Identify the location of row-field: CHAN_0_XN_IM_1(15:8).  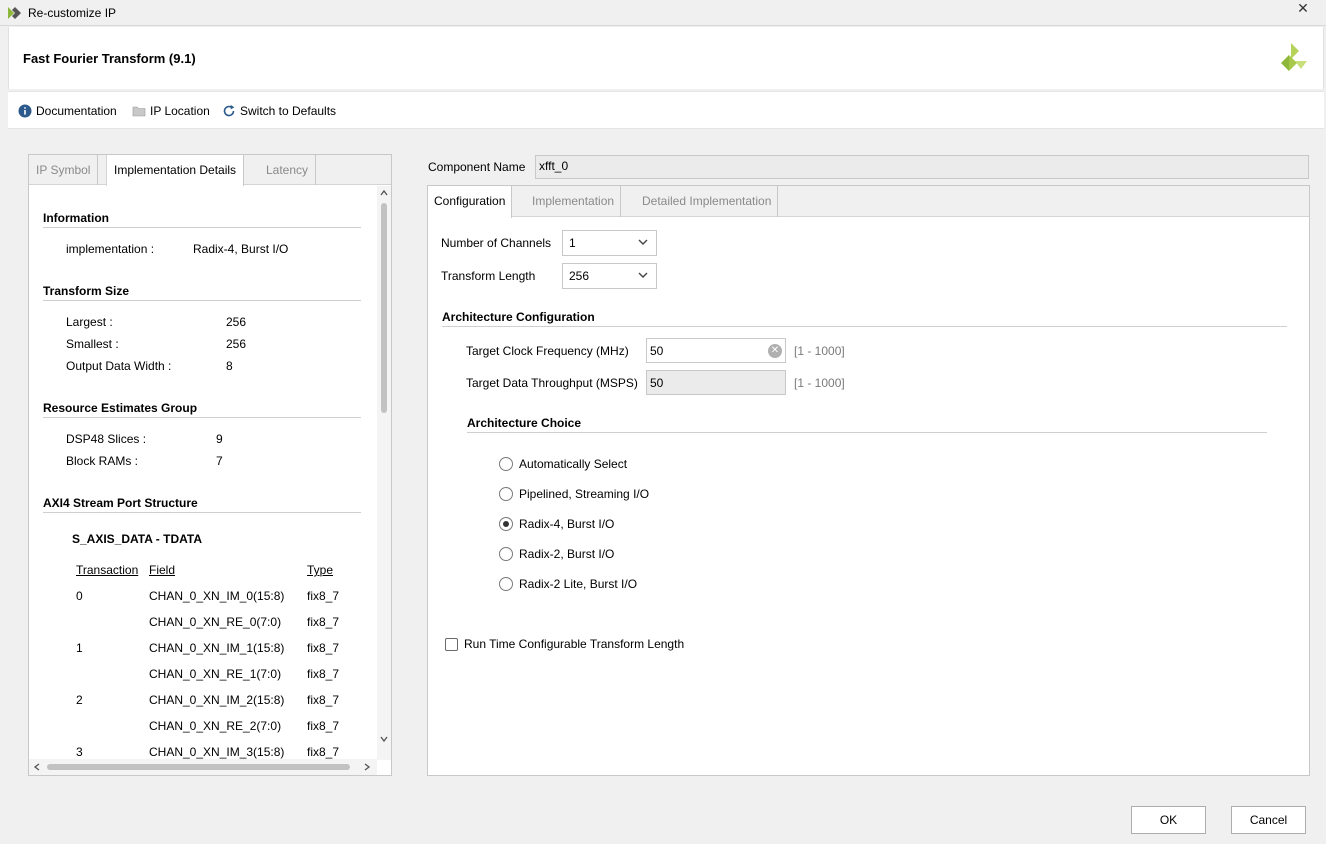
(217, 648).